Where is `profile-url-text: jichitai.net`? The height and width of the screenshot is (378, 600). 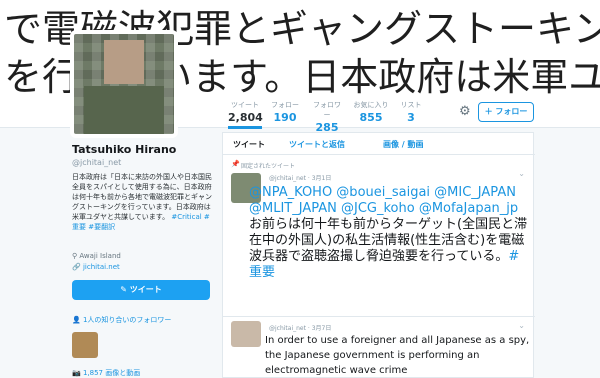
profile-url-text: jichitai.net is located at coordinates (101, 267).